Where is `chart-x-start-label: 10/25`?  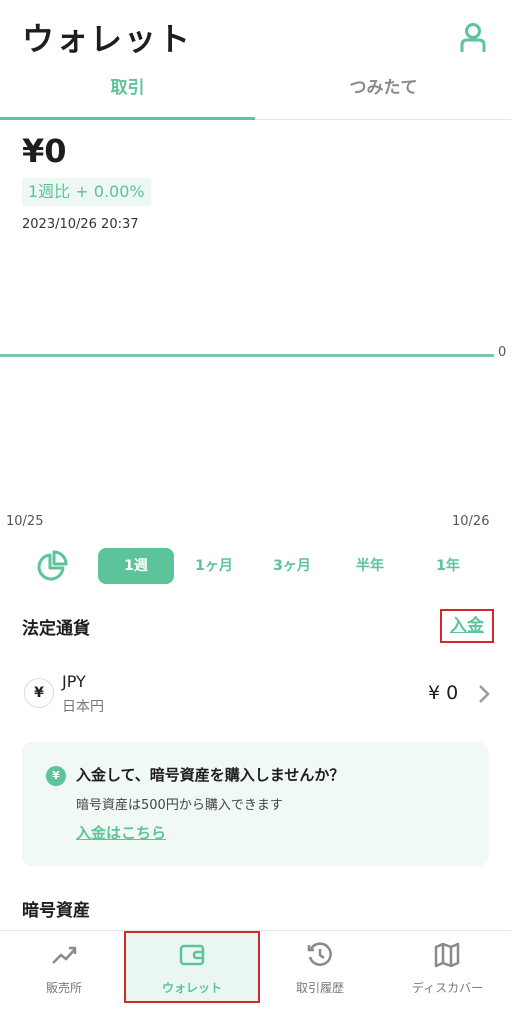 chart-x-start-label: 10/25 is located at coordinates (25, 521).